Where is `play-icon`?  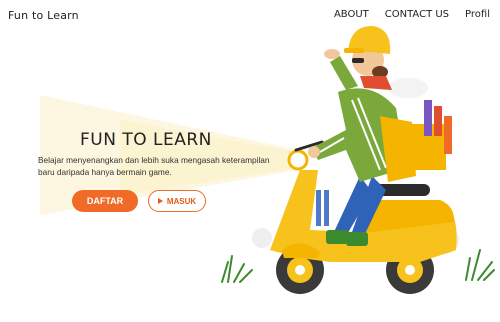
play-icon is located at coordinates (160, 201).